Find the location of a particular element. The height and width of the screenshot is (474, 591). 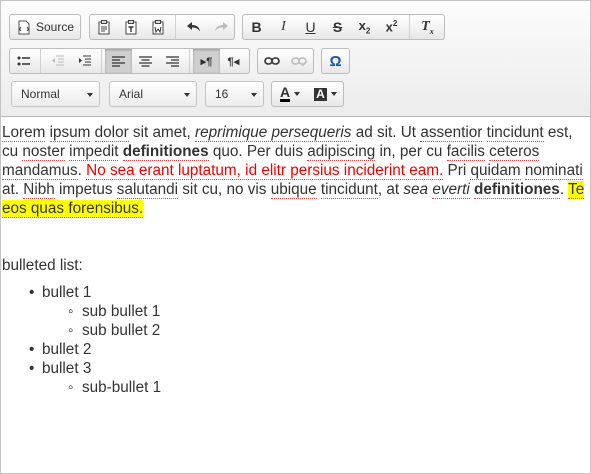

bulleted-list-button is located at coordinates (23, 61).